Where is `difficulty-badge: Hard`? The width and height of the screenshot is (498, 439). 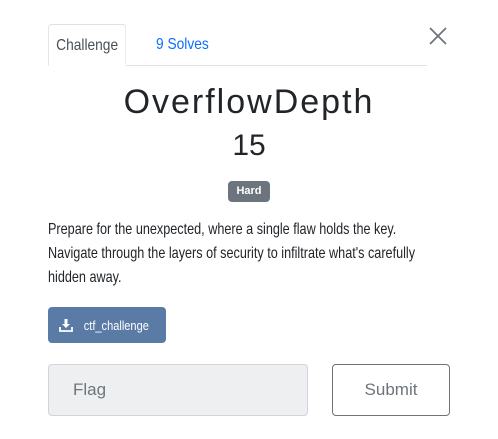 difficulty-badge: Hard is located at coordinates (249, 191).